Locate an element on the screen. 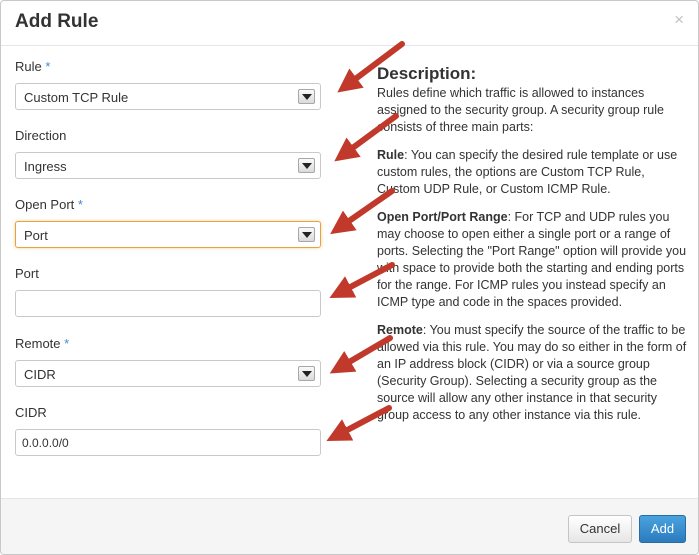  remote-select: CIDR is located at coordinates (168, 373).